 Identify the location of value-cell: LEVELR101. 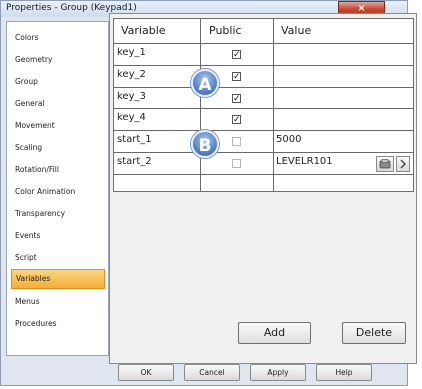
(304, 161).